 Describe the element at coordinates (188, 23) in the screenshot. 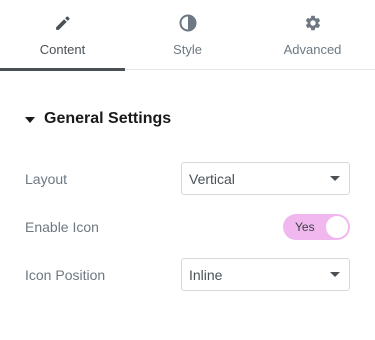

I see `half-circle-icon` at that location.